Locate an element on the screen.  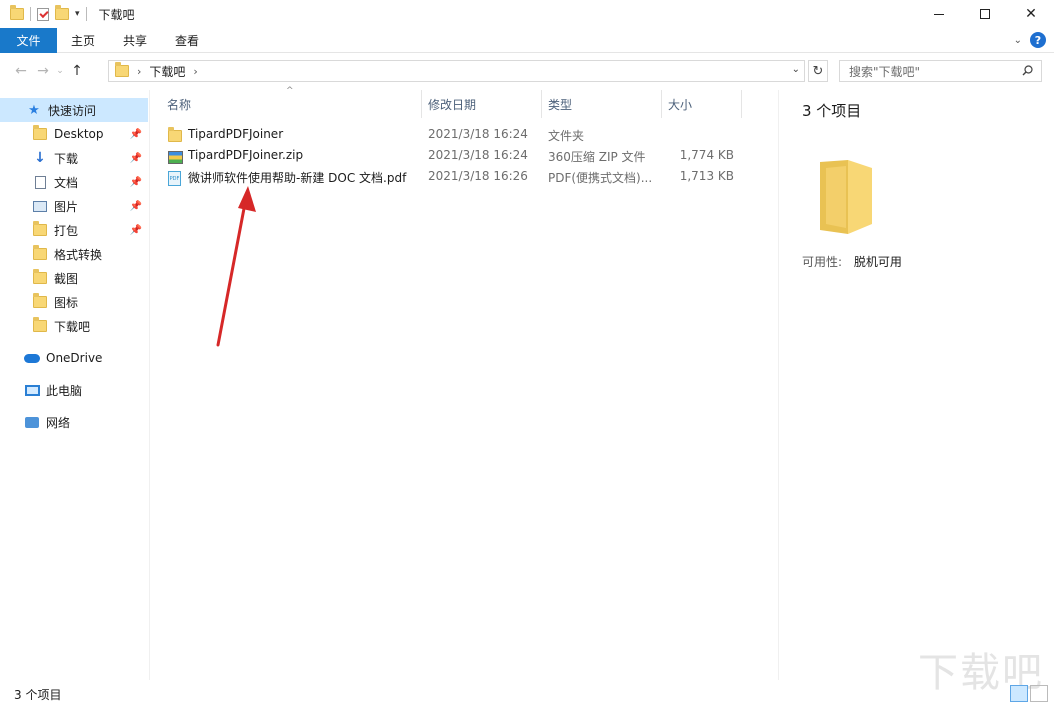
sidebar-item-label: 图片 is located at coordinates (66, 206).